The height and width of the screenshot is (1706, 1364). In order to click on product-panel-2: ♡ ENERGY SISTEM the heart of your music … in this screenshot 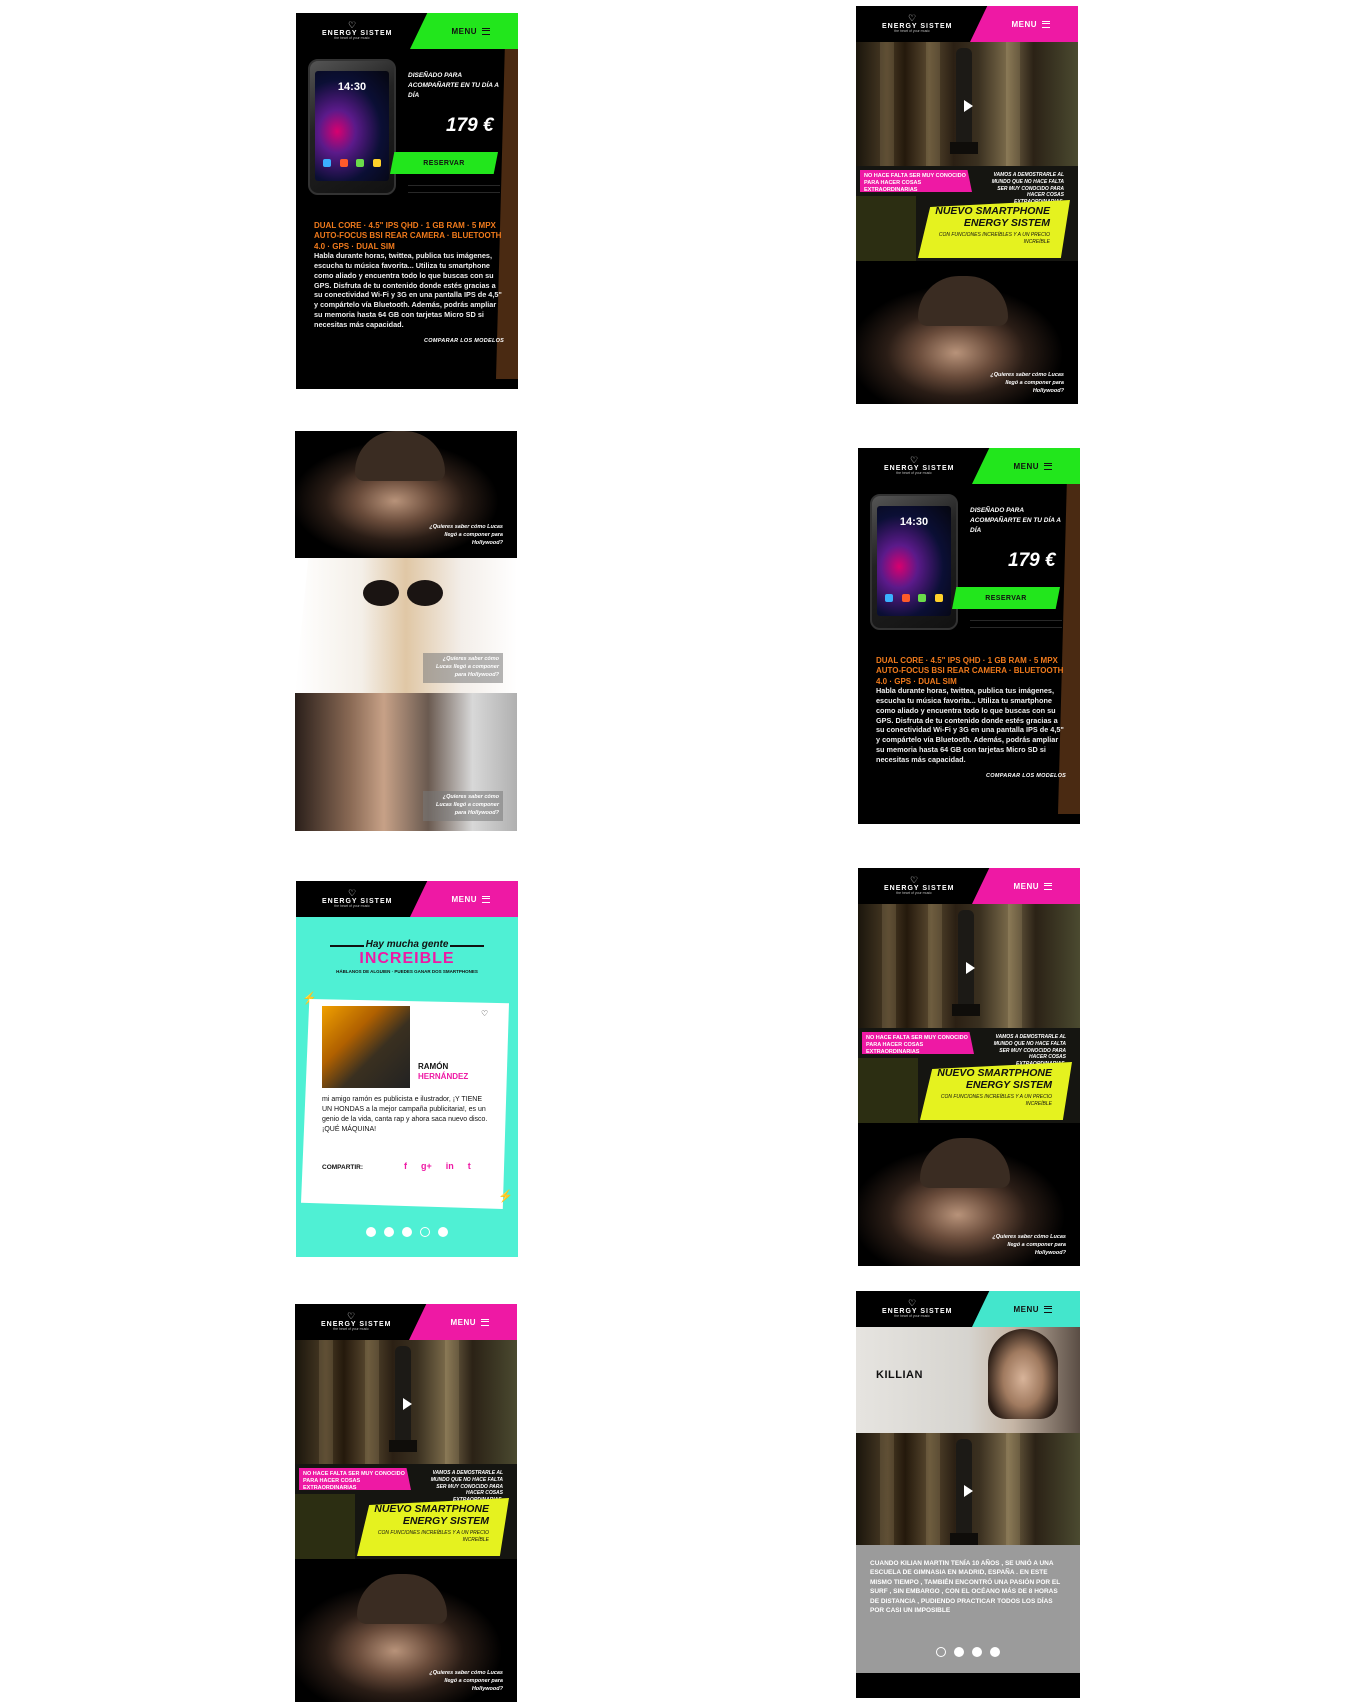, I will do `click(969, 636)`.